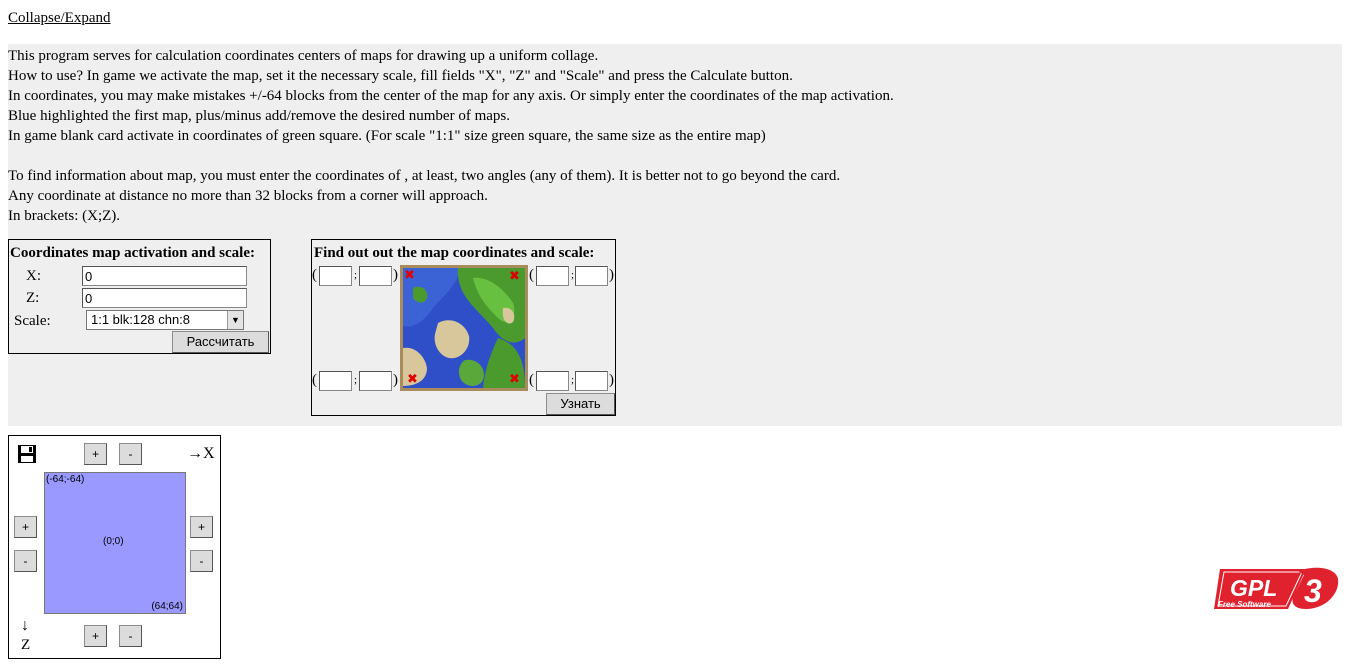 This screenshot has height=666, width=1350. I want to click on top-left-z-input, so click(375, 276).